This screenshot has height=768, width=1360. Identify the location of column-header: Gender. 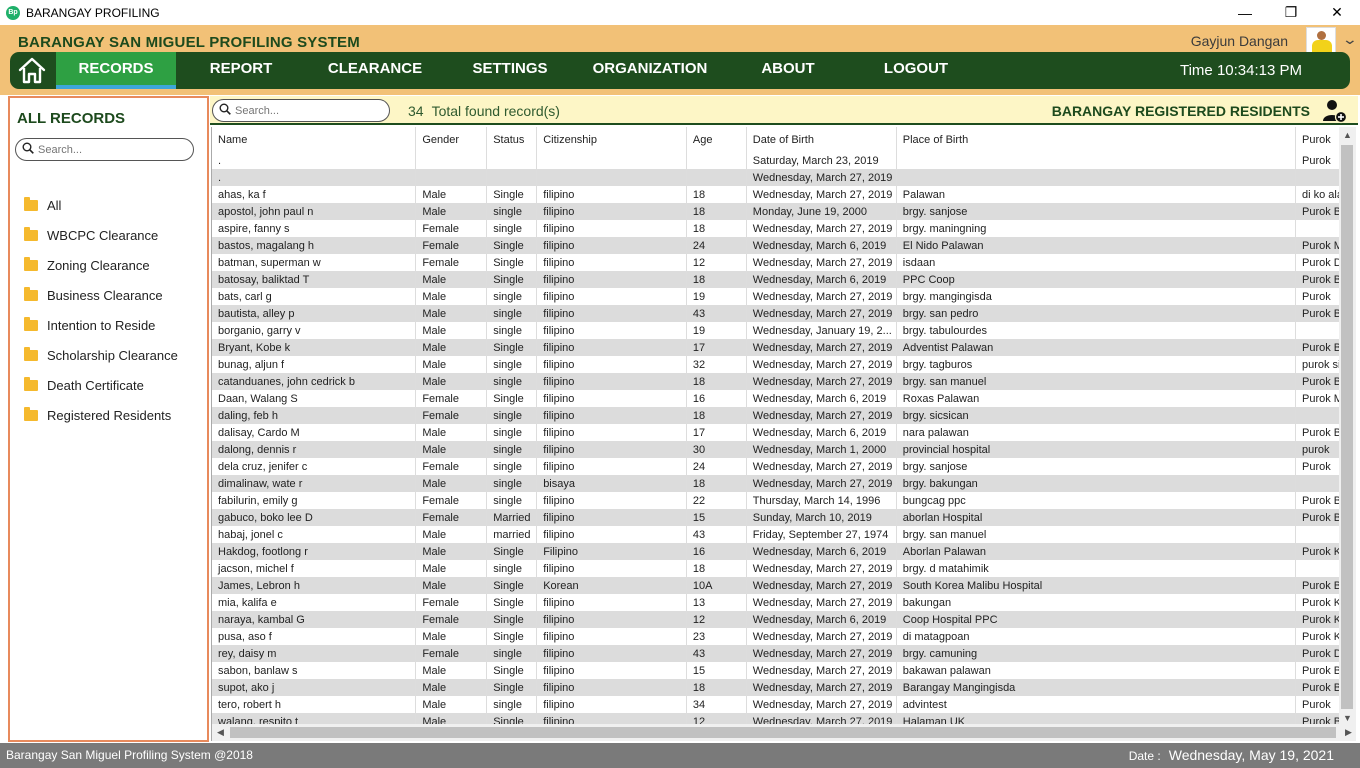
(451, 139).